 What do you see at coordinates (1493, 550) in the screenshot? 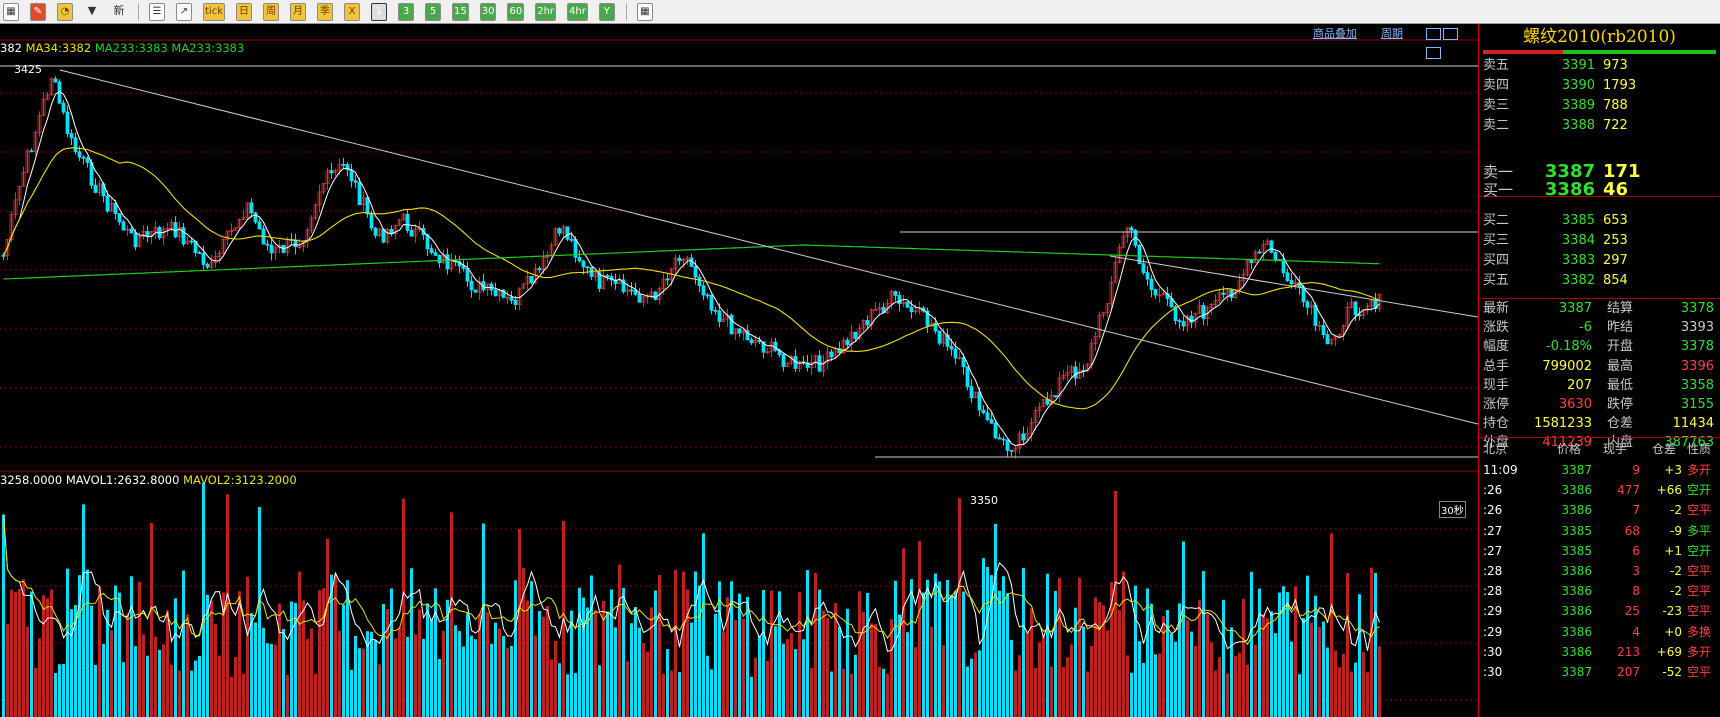
I see `tick-time: :27` at bounding box center [1493, 550].